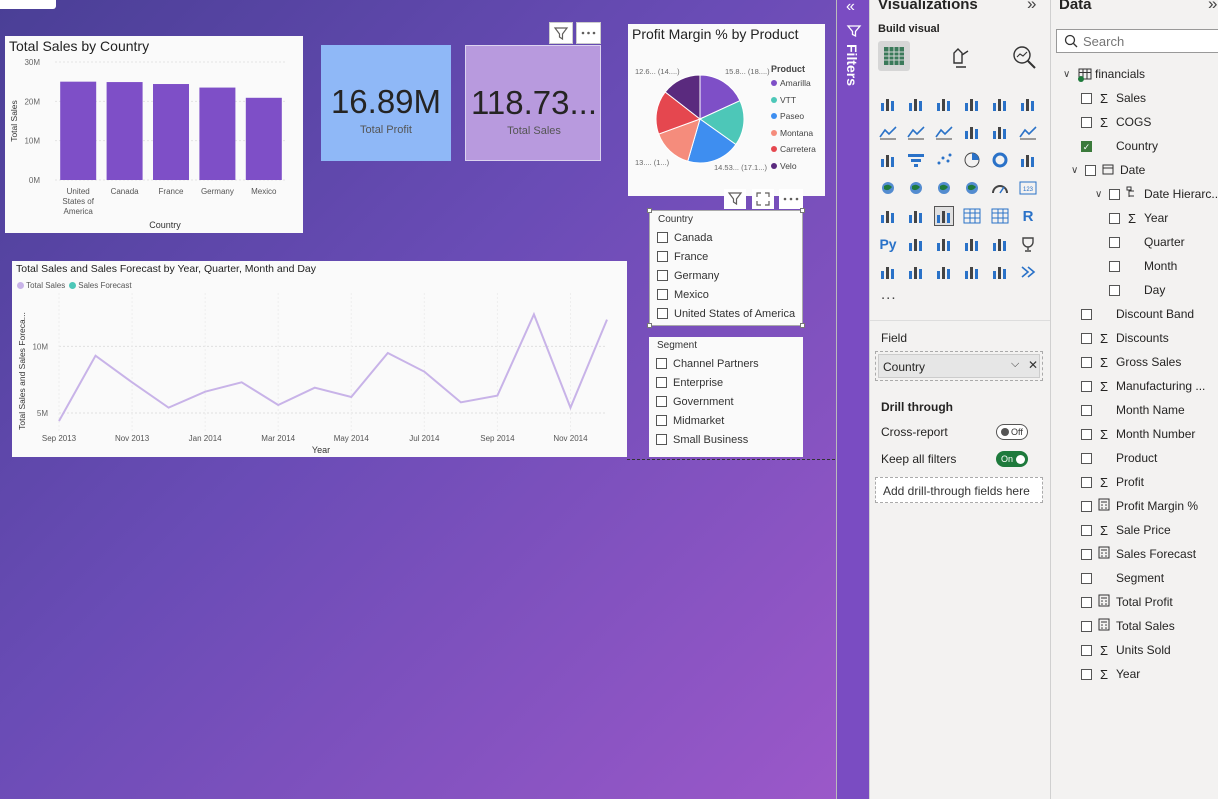 This screenshot has height=799, width=1218. Describe the element at coordinates (916, 244) in the screenshot. I see `key-influencers-icon` at that location.